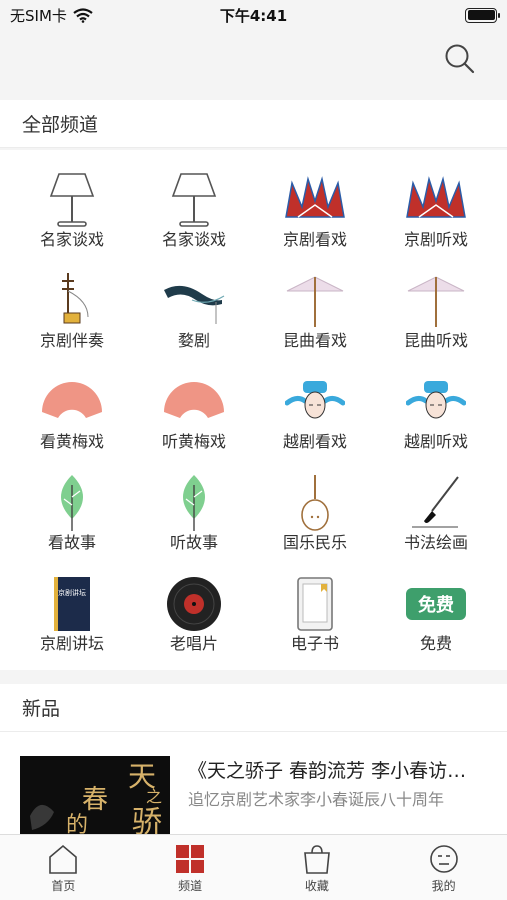 The image size is (507, 900). I want to click on tab-label: 收藏, so click(316, 886).